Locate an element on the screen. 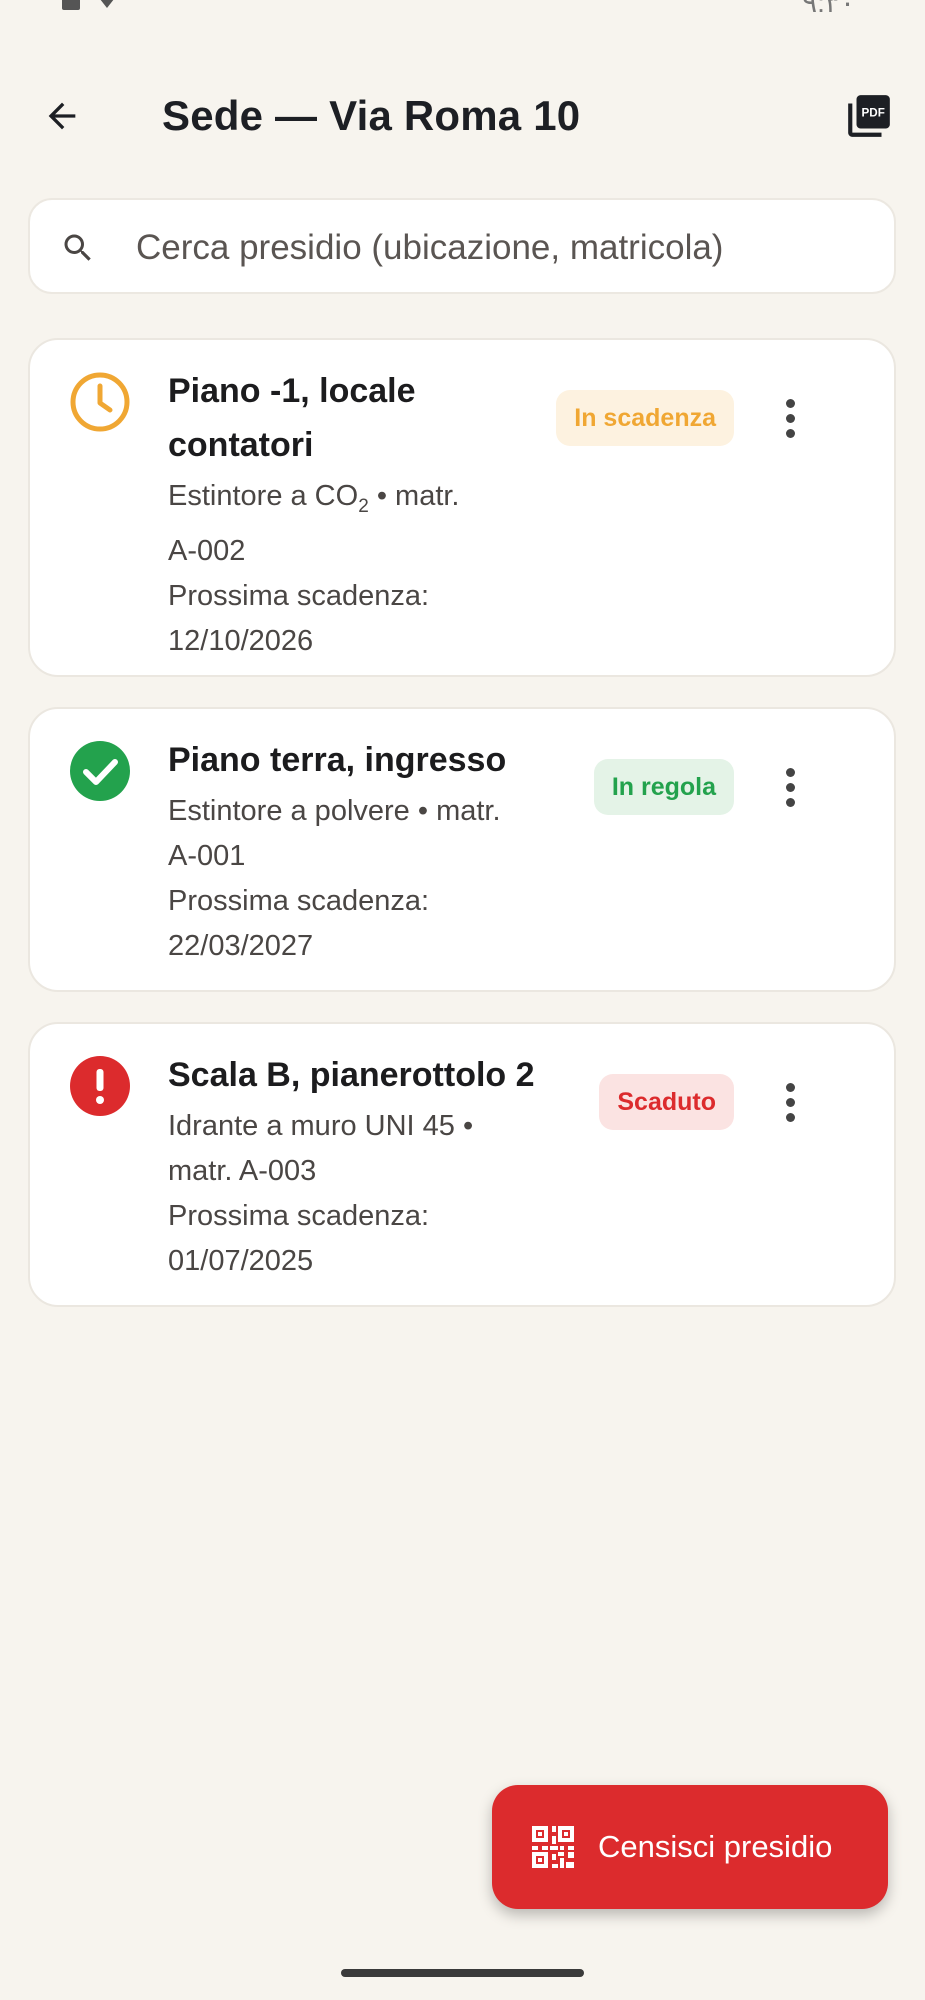 Image resolution: width=925 pixels, height=2000 pixels. item-title: Piano -1, locale contatori is located at coordinates (292, 418).